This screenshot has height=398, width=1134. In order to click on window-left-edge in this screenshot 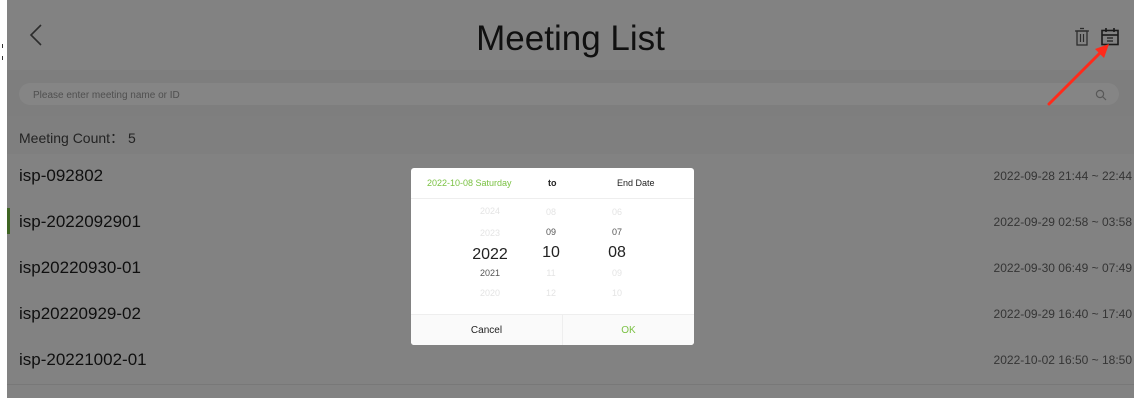, I will do `click(3, 199)`.